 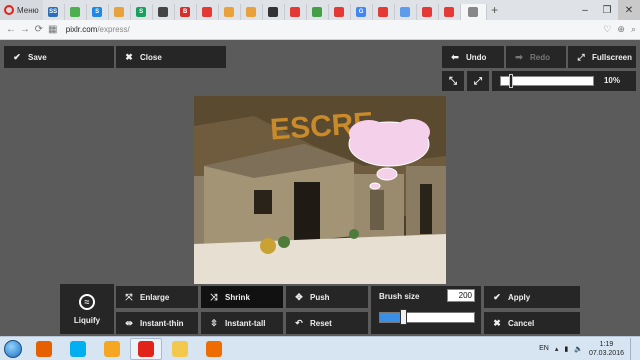 I want to click on browser-menu-button: Меню, so click(x=21, y=10).